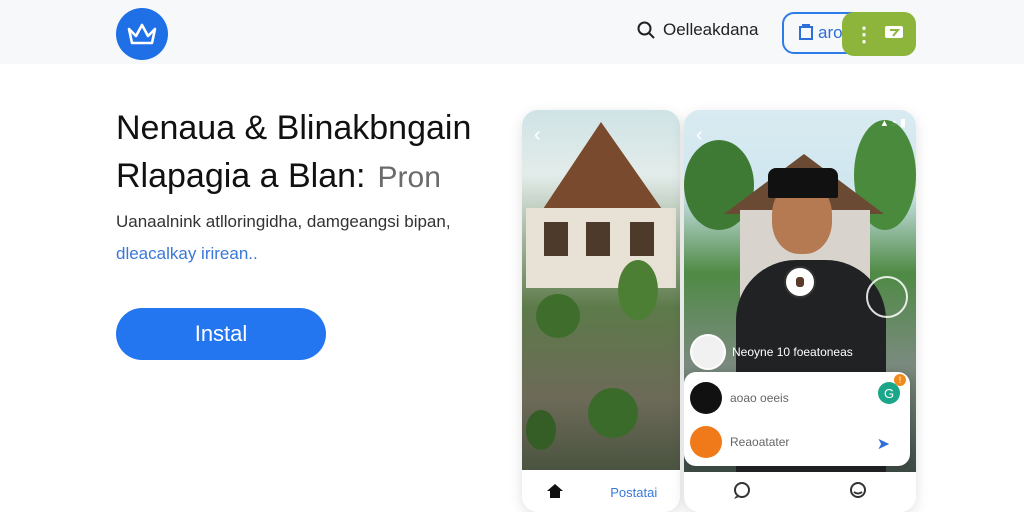  I want to click on home-icon, so click(555, 492).